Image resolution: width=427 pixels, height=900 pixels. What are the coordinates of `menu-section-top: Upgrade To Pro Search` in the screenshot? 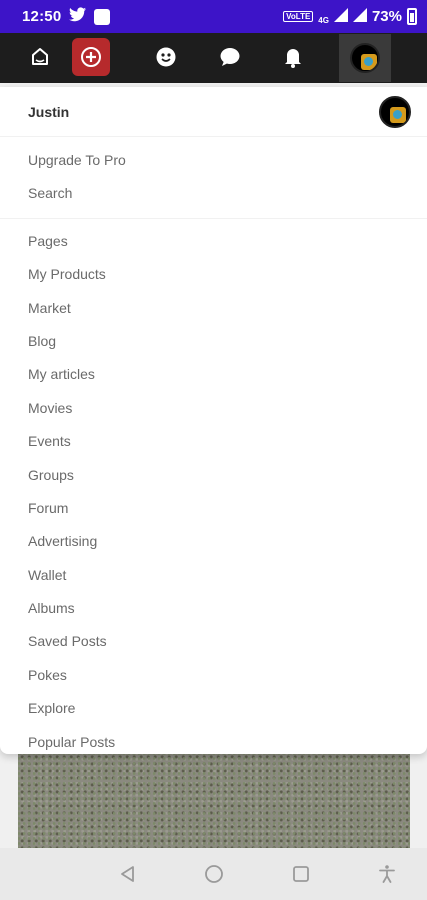 It's located at (213, 178).